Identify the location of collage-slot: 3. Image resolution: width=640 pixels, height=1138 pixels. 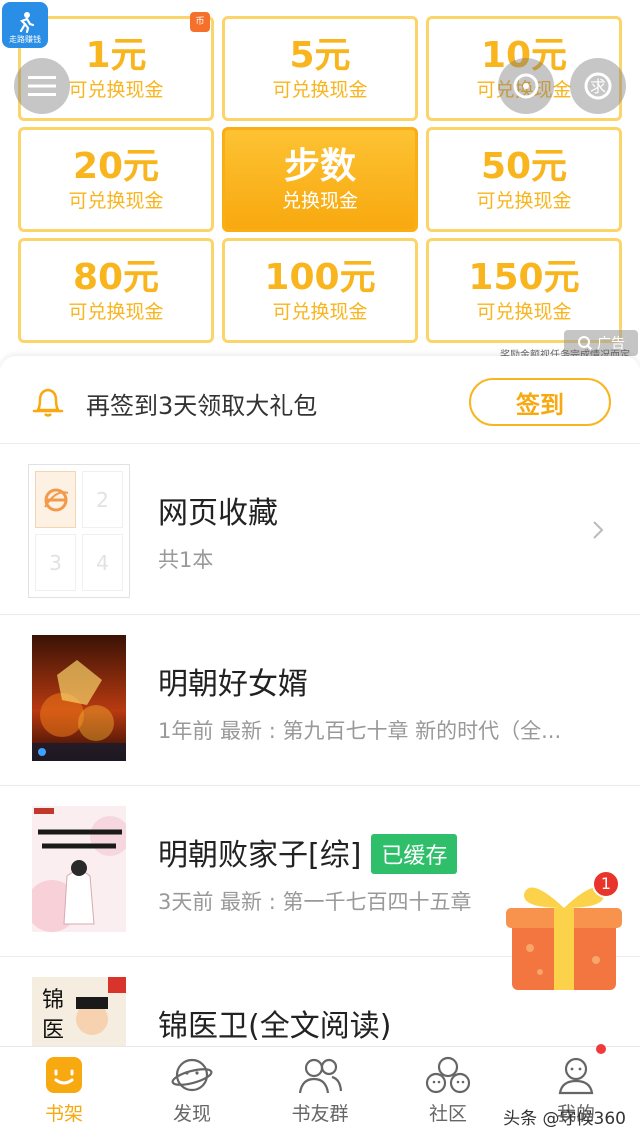
(55, 562).